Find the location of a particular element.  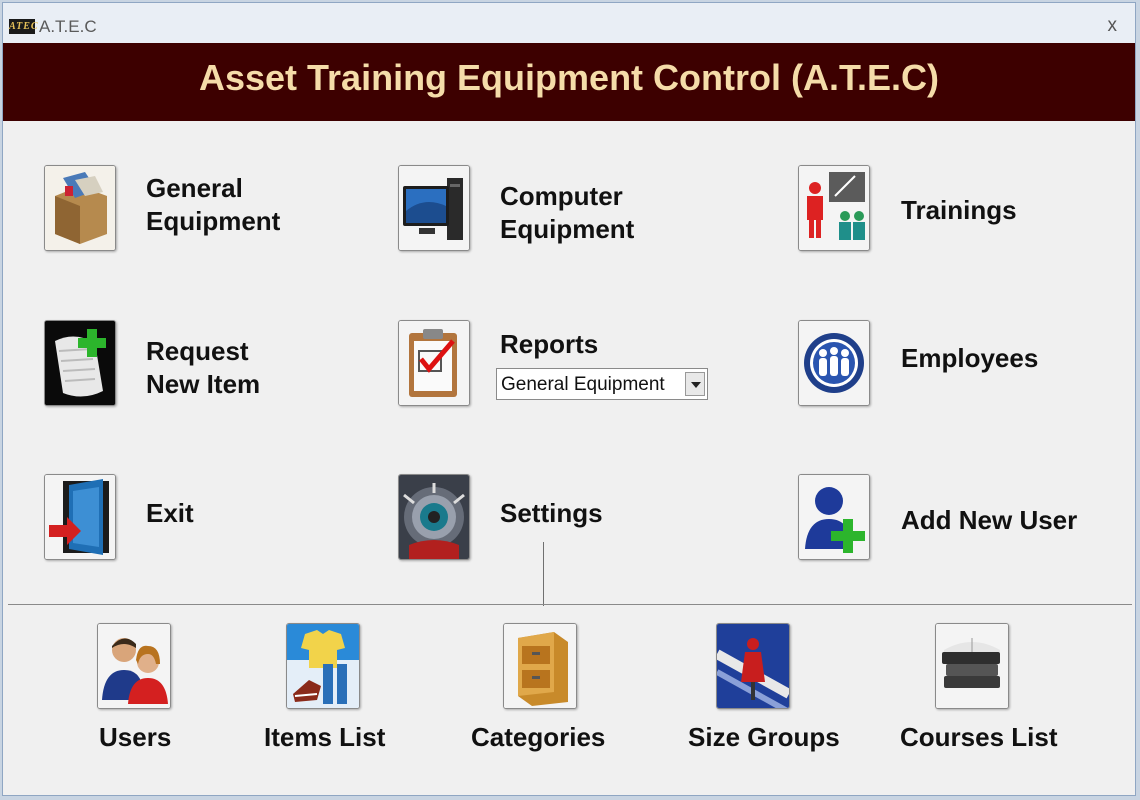

document-add-icon is located at coordinates (80, 363).